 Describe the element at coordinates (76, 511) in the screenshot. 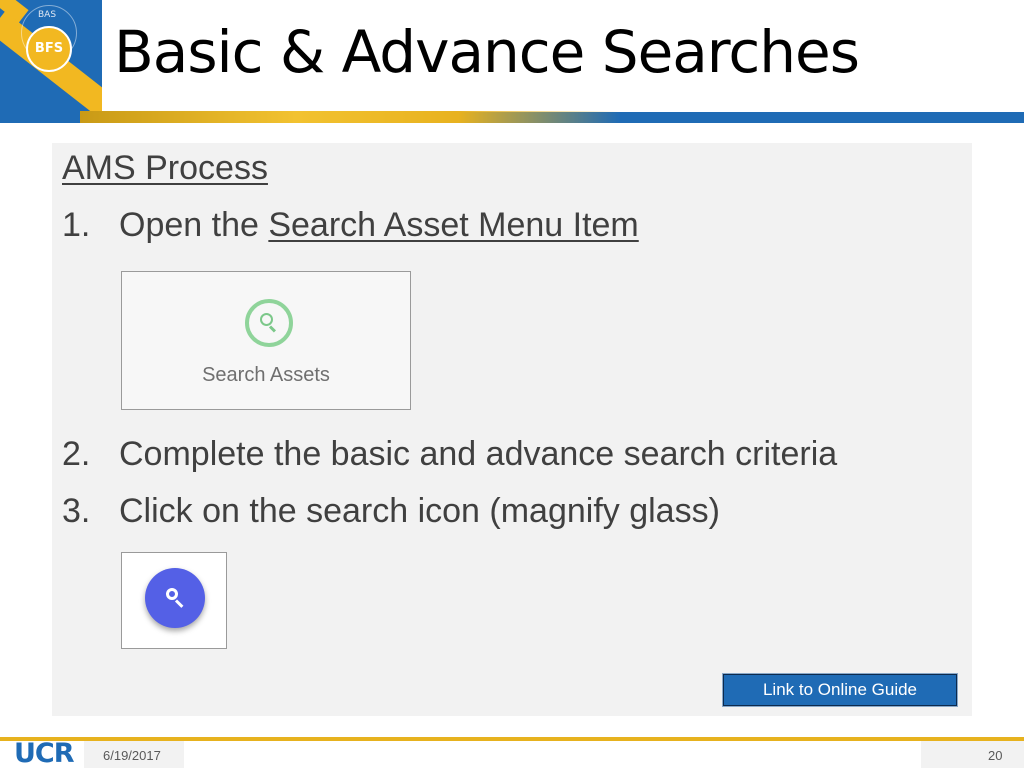

I see `step-number: 3.` at that location.